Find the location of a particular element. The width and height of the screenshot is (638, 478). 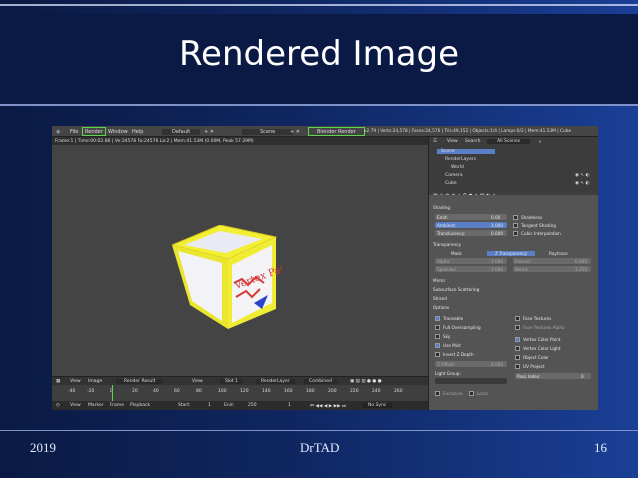

cubic-checkbox is located at coordinates (515, 233).